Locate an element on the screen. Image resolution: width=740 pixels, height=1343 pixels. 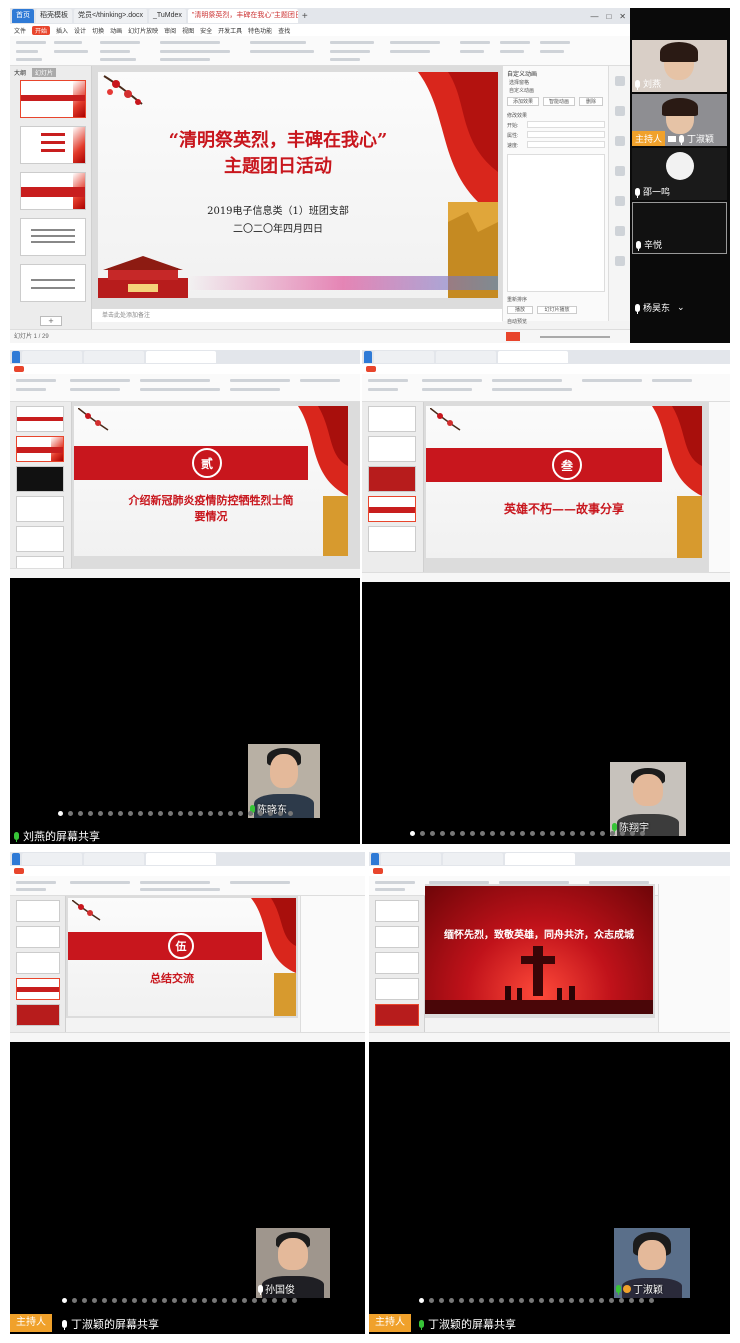
slide-outline-pane: 大纲 幻灯片 + is located at coordinates (51, 199).